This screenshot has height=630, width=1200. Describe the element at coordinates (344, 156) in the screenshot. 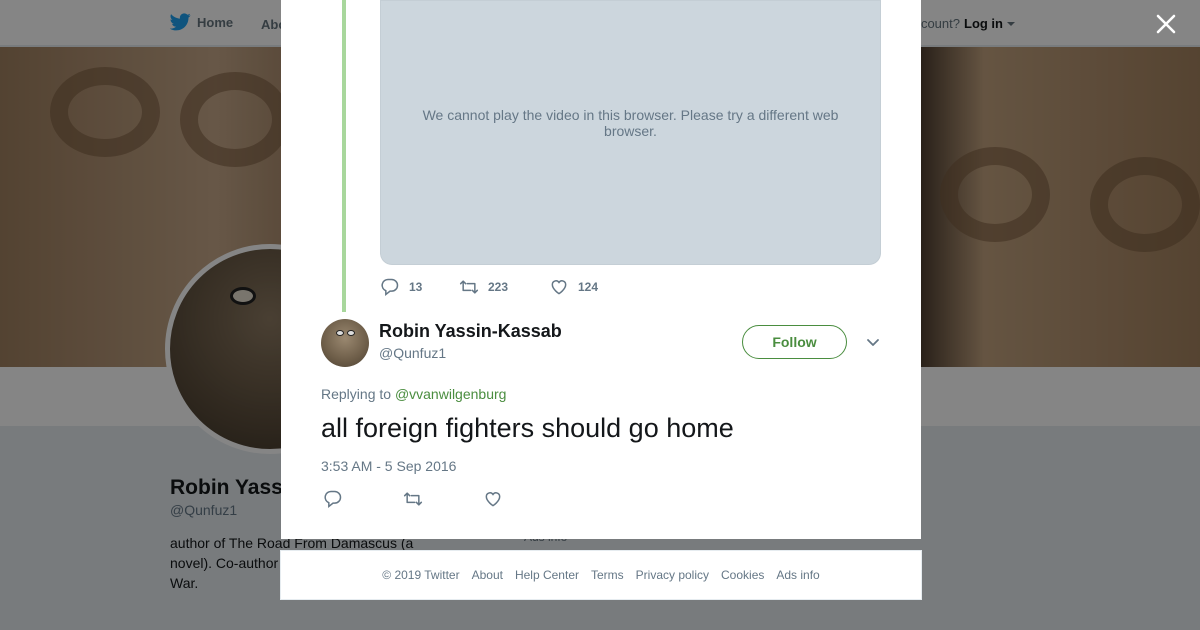

I see `conversation-thread-line` at that location.